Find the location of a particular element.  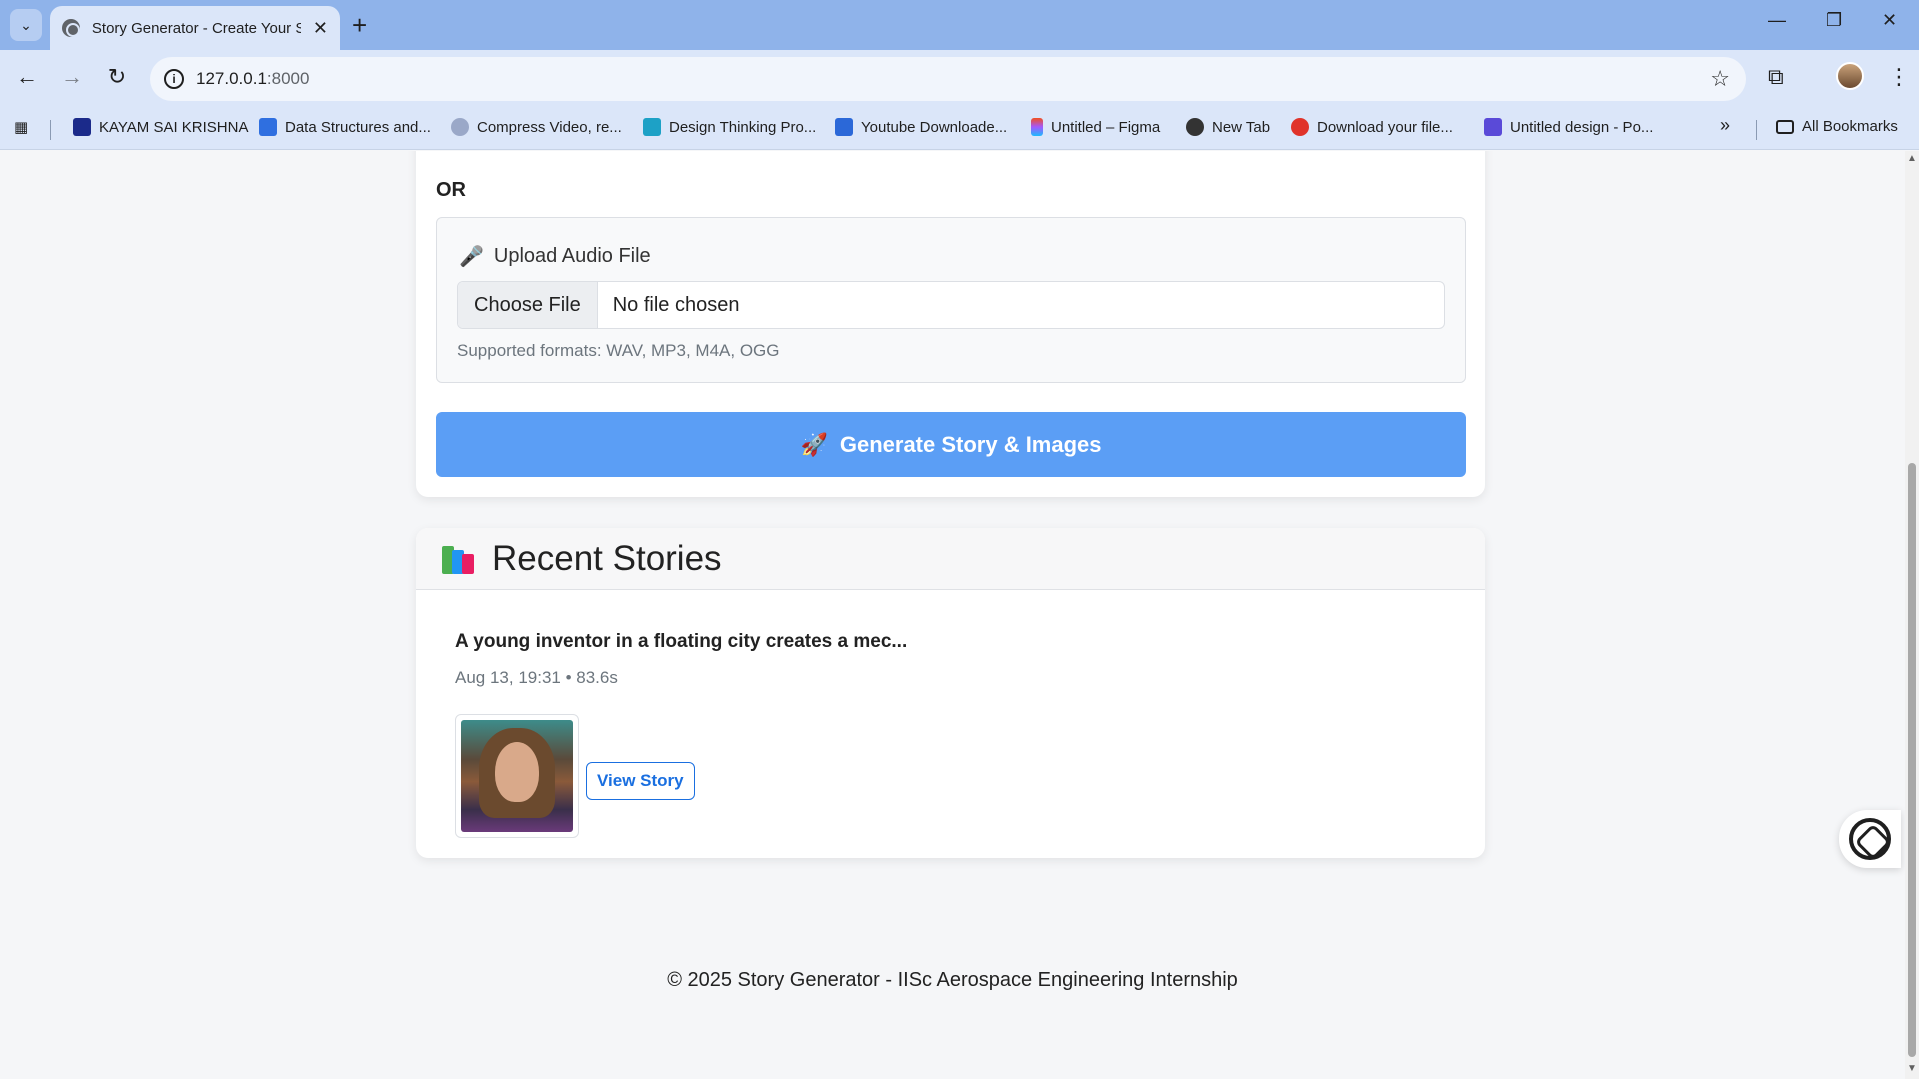

scrollbar-thumb is located at coordinates (1912, 760).